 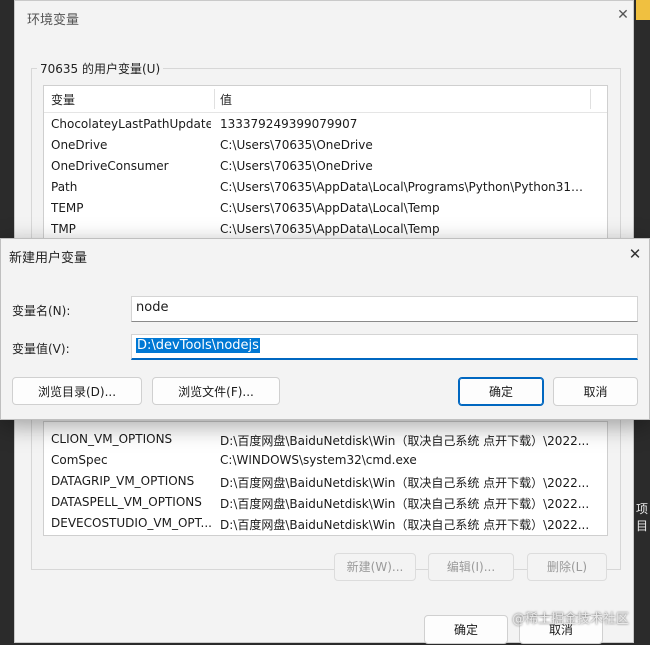 I want to click on variable-value: C:\WINDOWS\system32\cmd.exe, so click(x=318, y=460).